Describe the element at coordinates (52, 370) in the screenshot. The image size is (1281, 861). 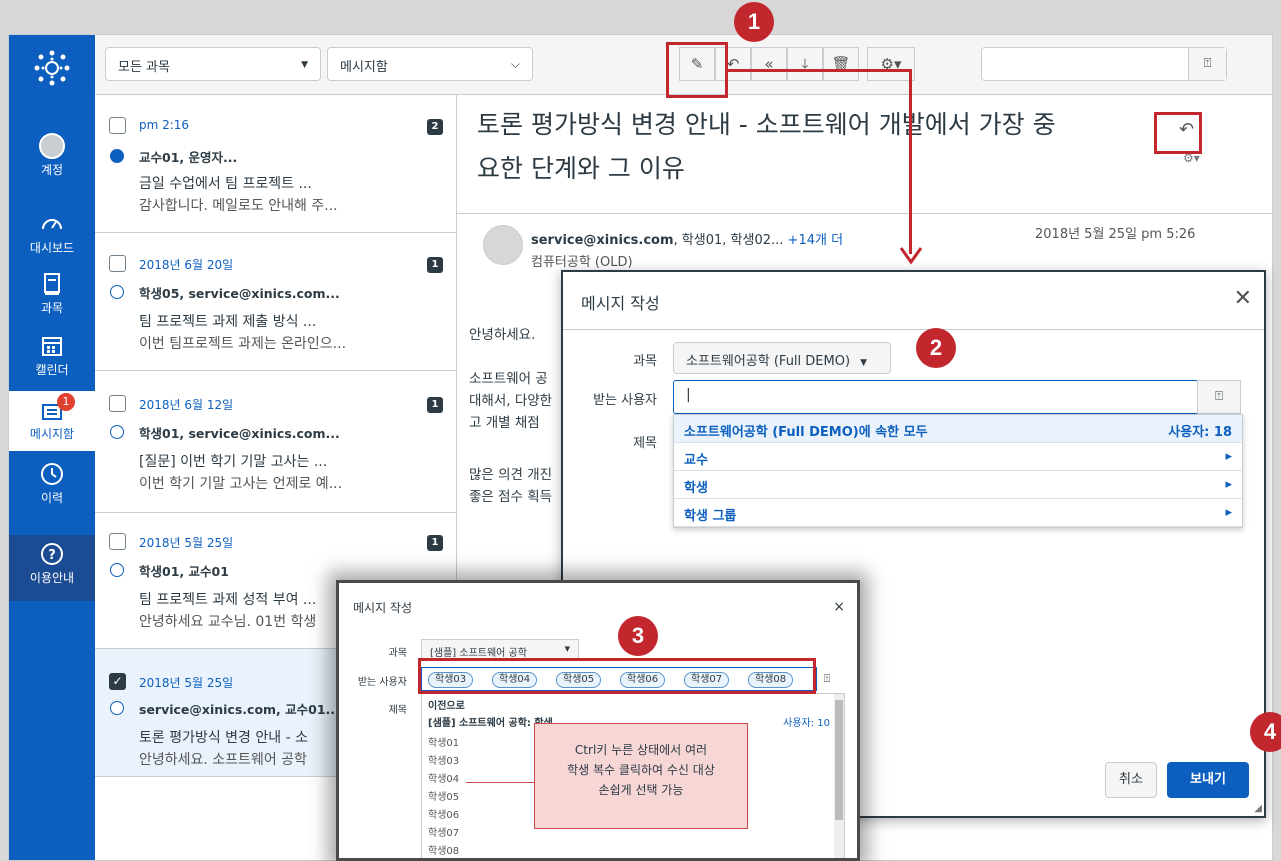
I see `nav-calendar-label: 캘린더` at that location.